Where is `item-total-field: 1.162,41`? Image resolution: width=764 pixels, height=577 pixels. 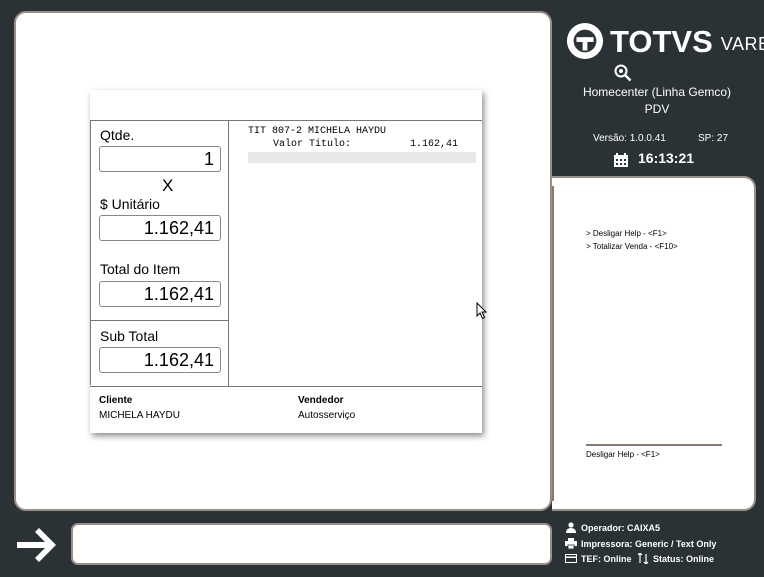 item-total-field: 1.162,41 is located at coordinates (160, 294).